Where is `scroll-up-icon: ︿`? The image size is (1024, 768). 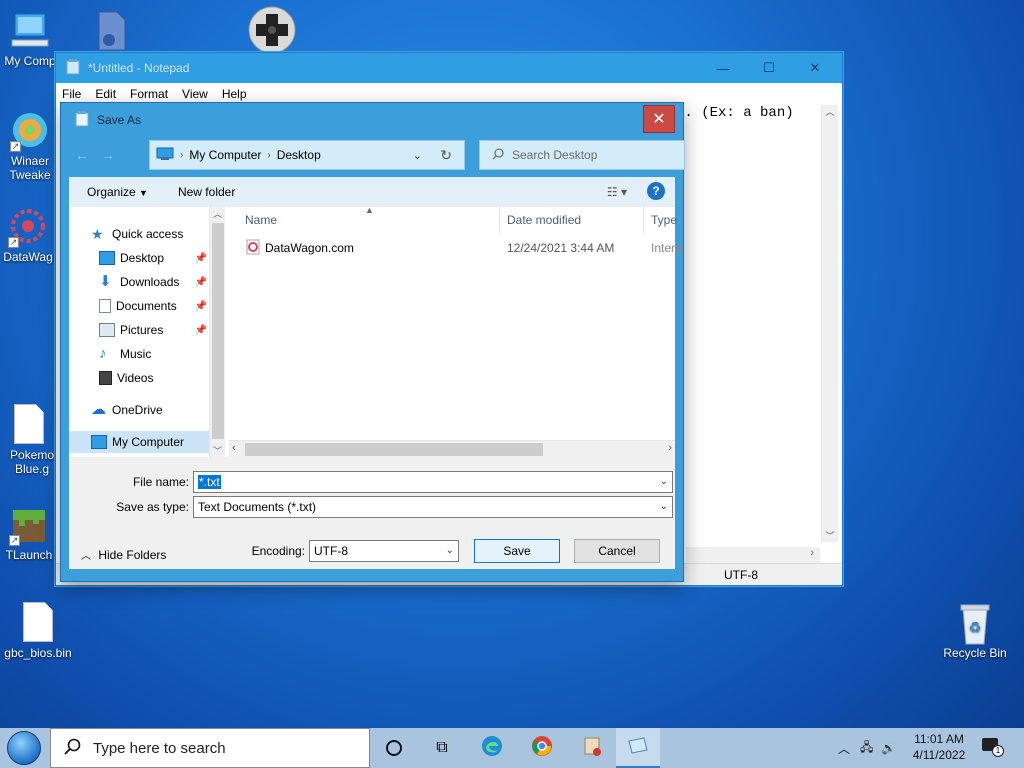
scroll-up-icon: ︿ is located at coordinates (830, 112).